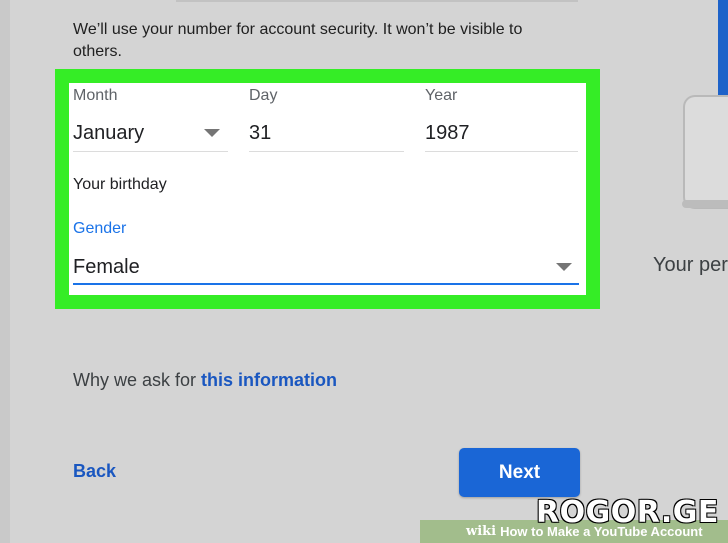 Image resolution: width=728 pixels, height=543 pixels. Describe the element at coordinates (519, 472) in the screenshot. I see `next-button: Next` at that location.